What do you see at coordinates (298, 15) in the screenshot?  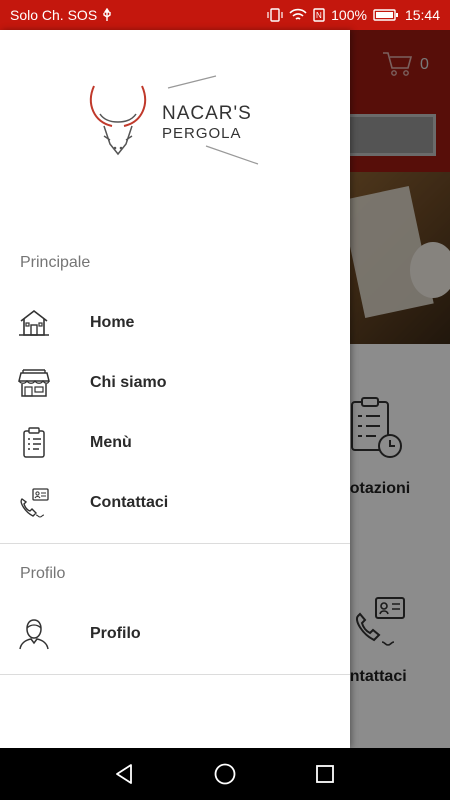 I see `wifi-icon` at bounding box center [298, 15].